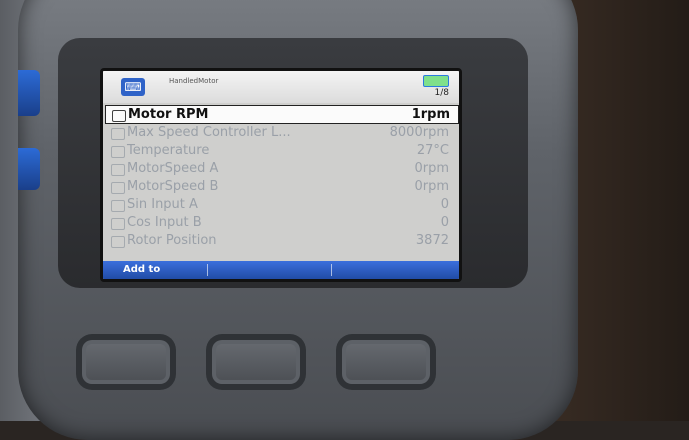 Image resolution: width=689 pixels, height=440 pixels. I want to click on param-row-rotor-position: Rotor Position 3872, so click(281, 241).